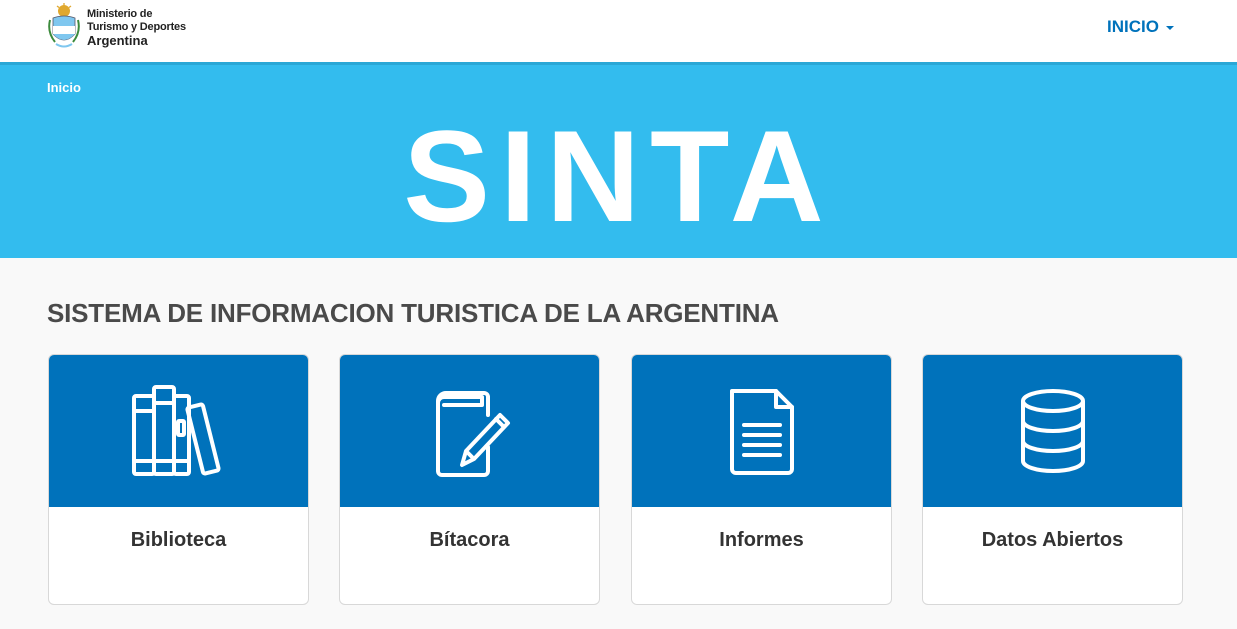 The width and height of the screenshot is (1237, 629). I want to click on nav-inicio-dropdown: INICIO, so click(1140, 27).